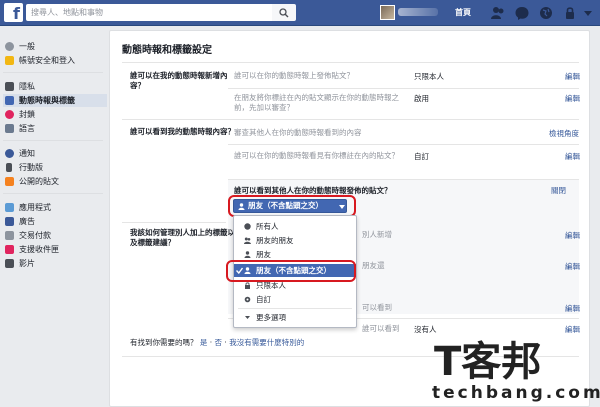  Describe the element at coordinates (498, 13) in the screenshot. I see `friend-requests-icon` at that location.